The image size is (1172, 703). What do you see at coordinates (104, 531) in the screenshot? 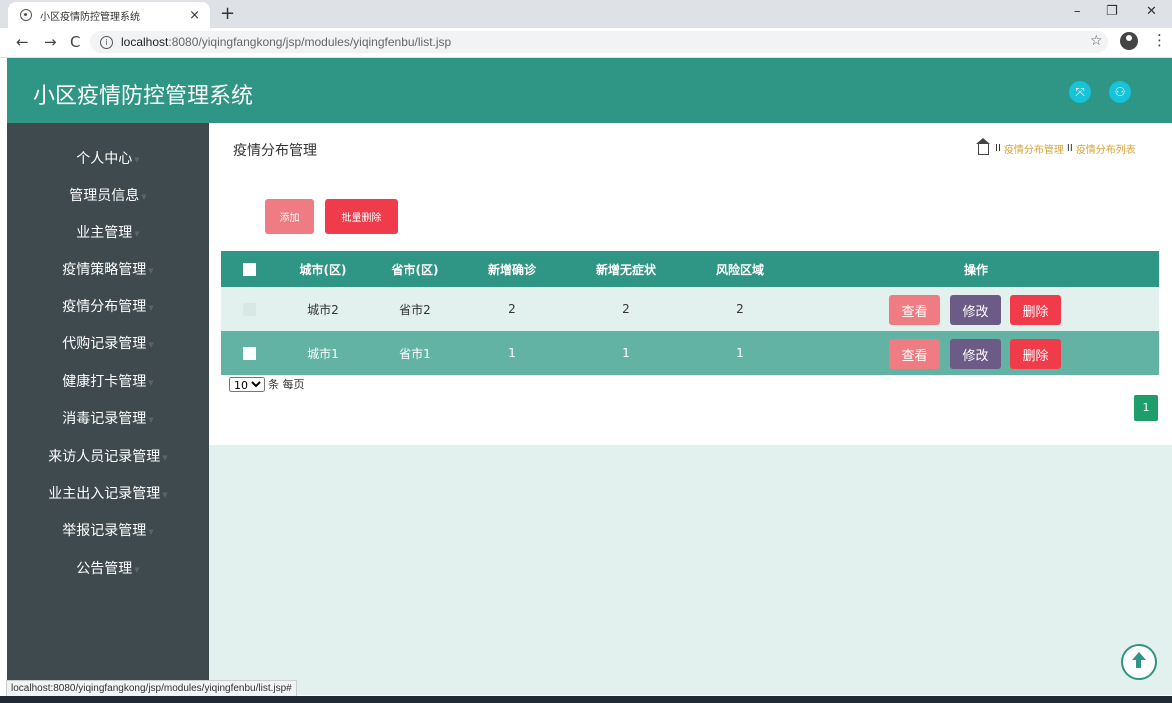
I see `sidebar-item-label: 举报记录管理` at bounding box center [104, 531].